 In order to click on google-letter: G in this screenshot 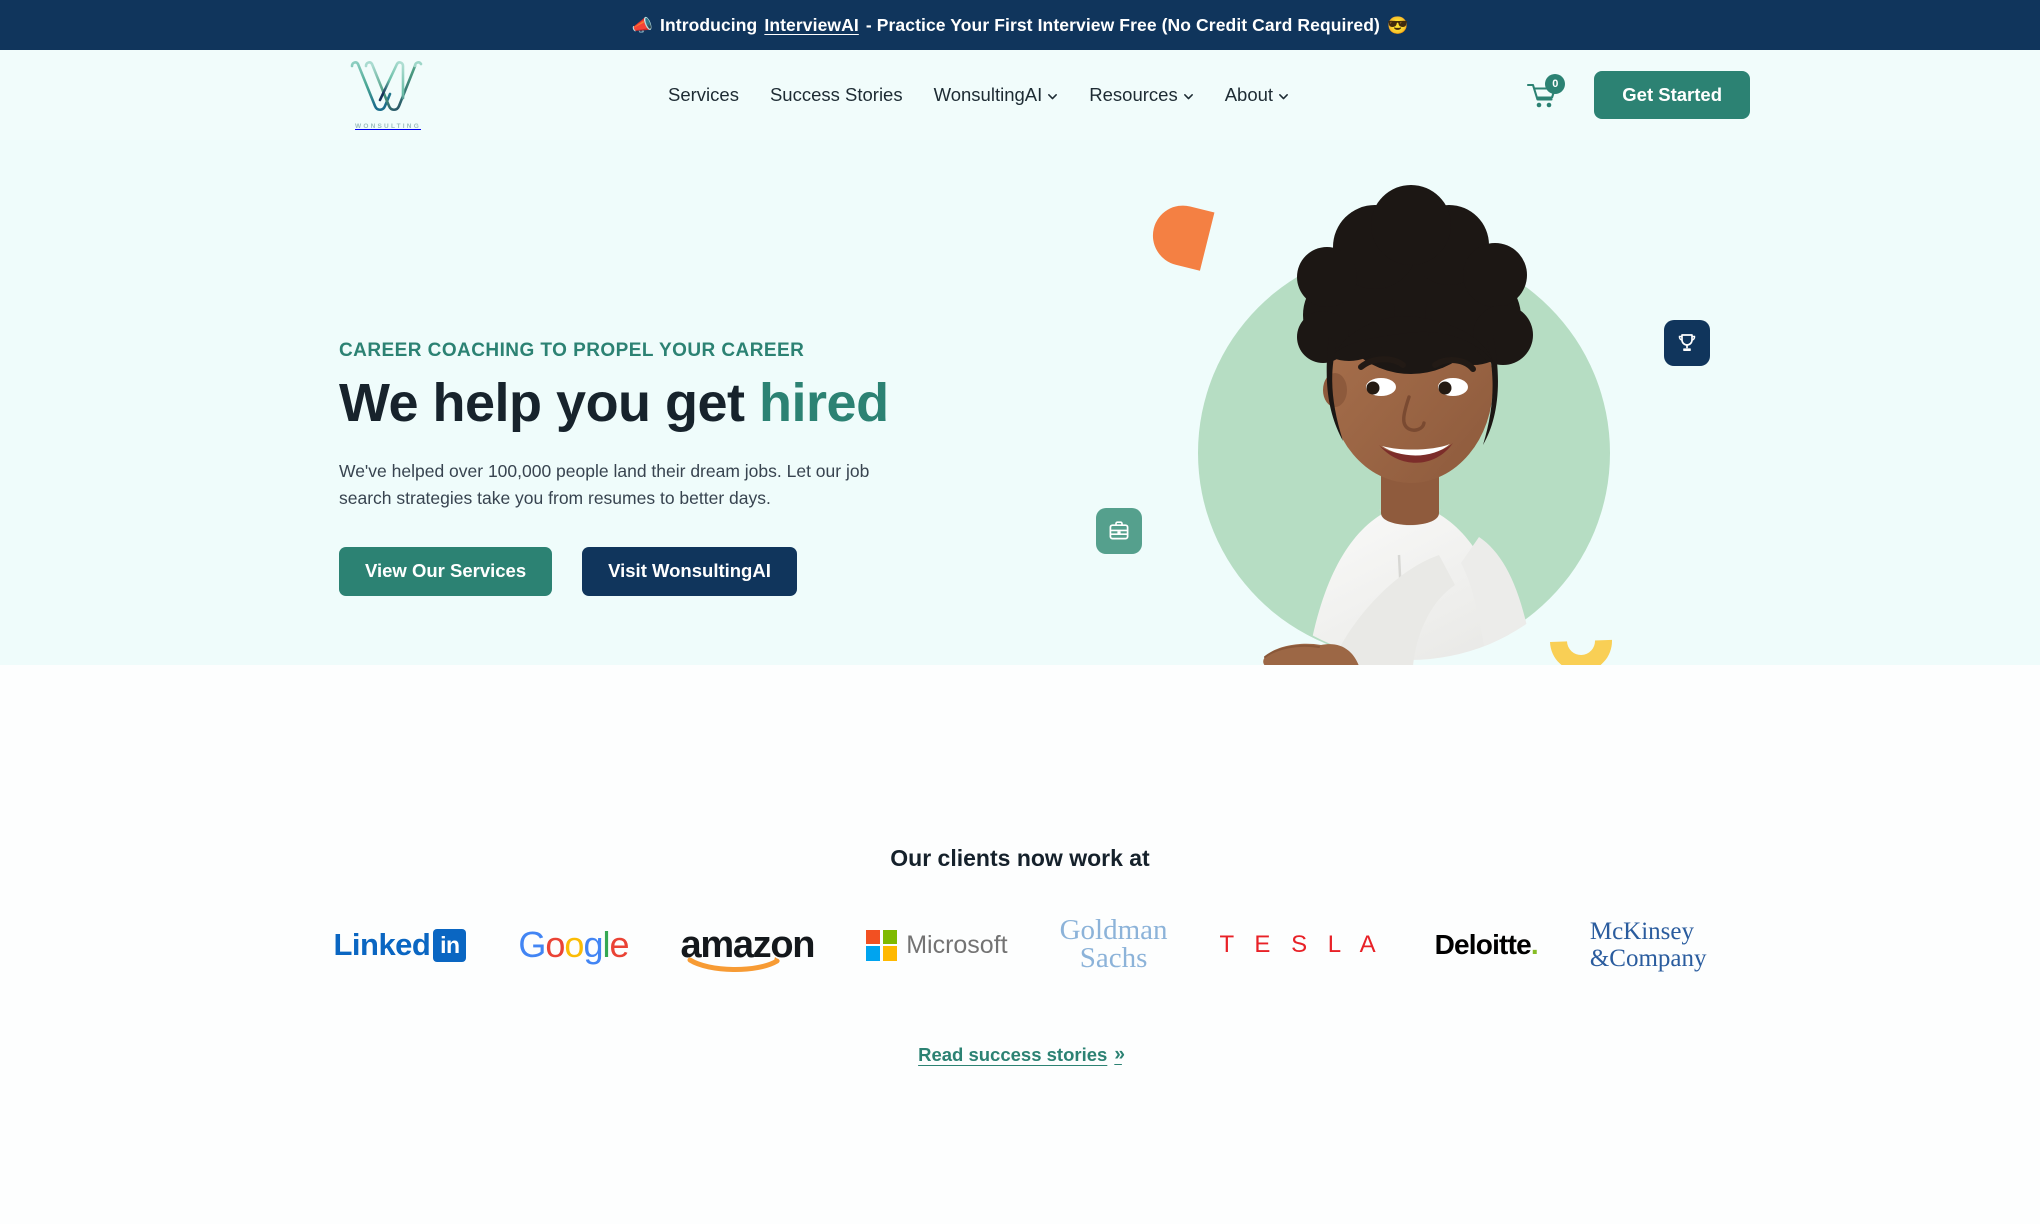, I will do `click(532, 944)`.